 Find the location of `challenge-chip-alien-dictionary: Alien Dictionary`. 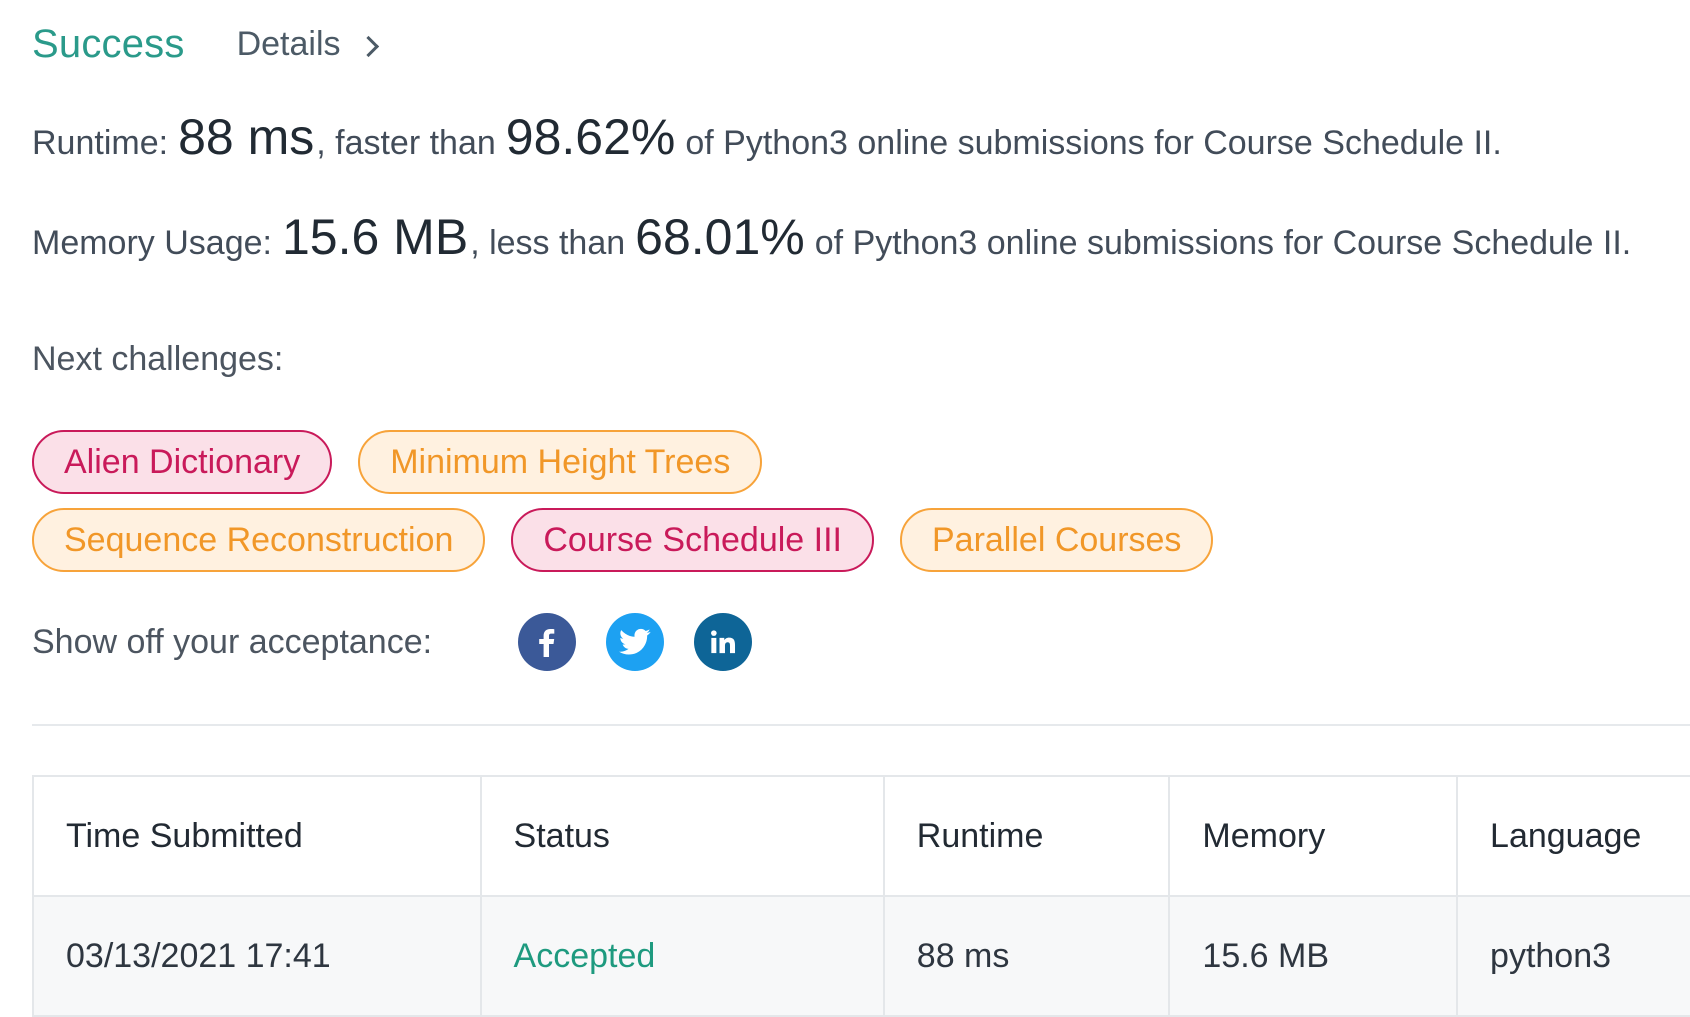

challenge-chip-alien-dictionary: Alien Dictionary is located at coordinates (182, 462).